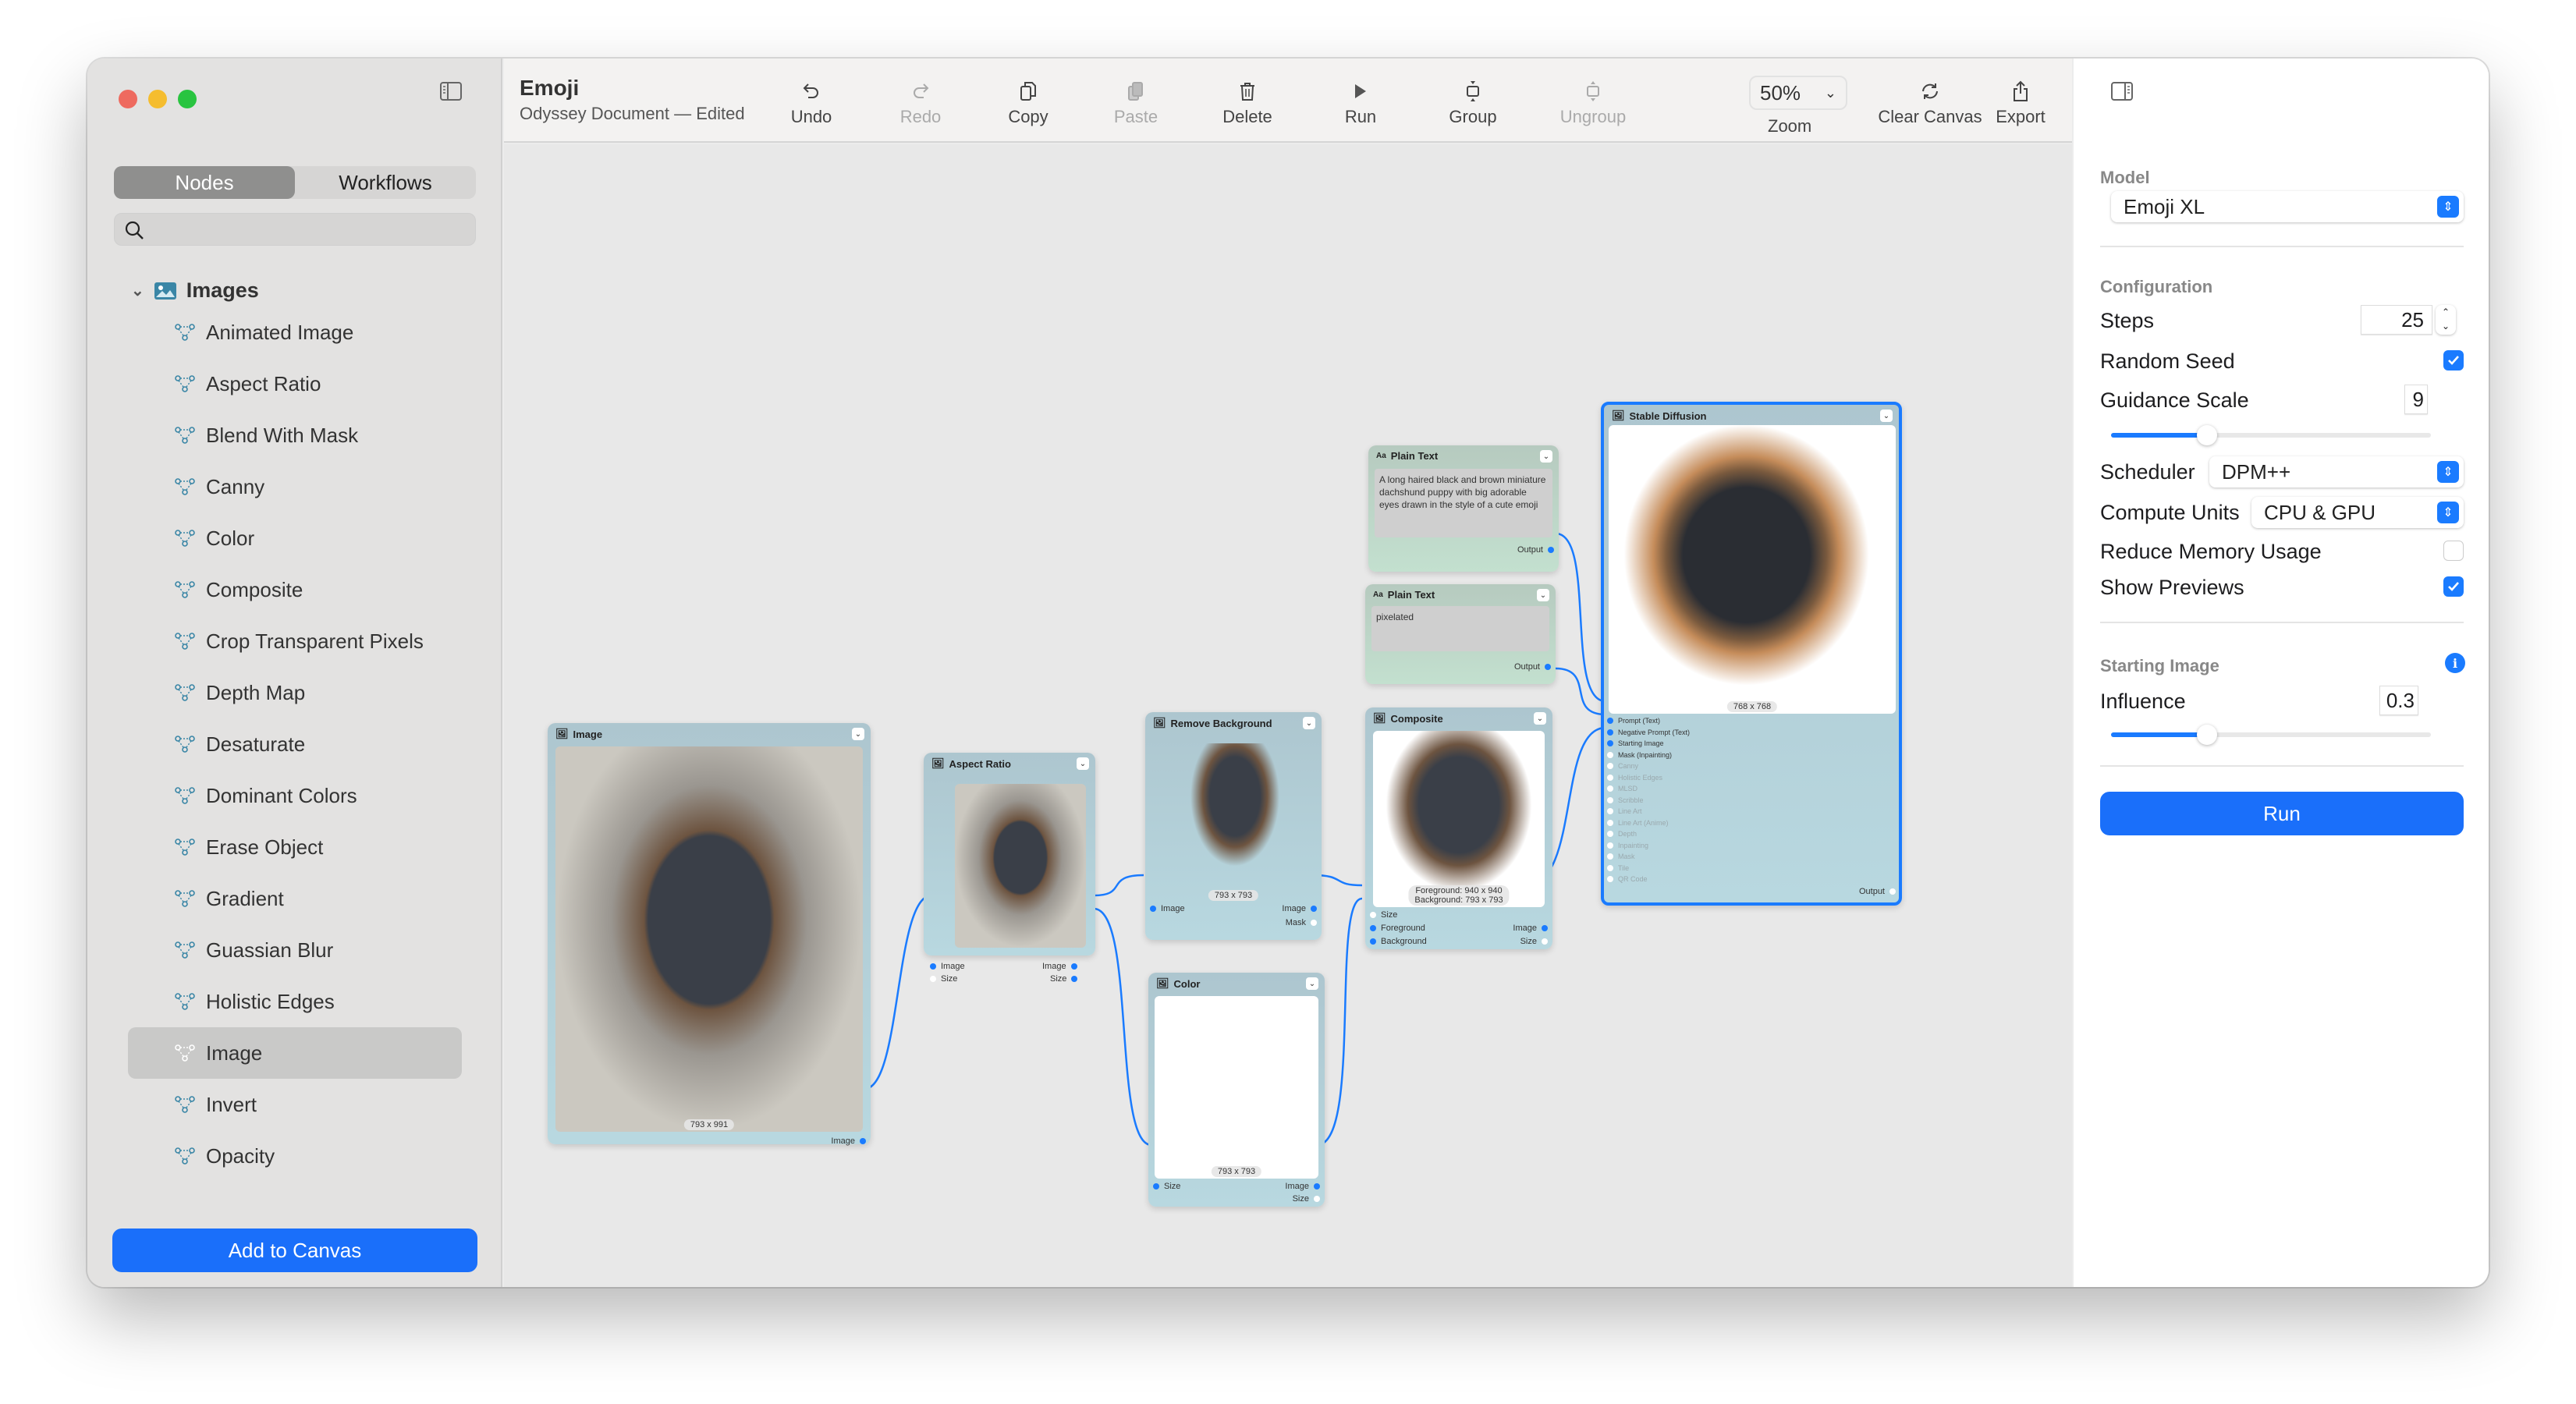  What do you see at coordinates (1136, 102) in the screenshot?
I see `paste-button: Paste` at bounding box center [1136, 102].